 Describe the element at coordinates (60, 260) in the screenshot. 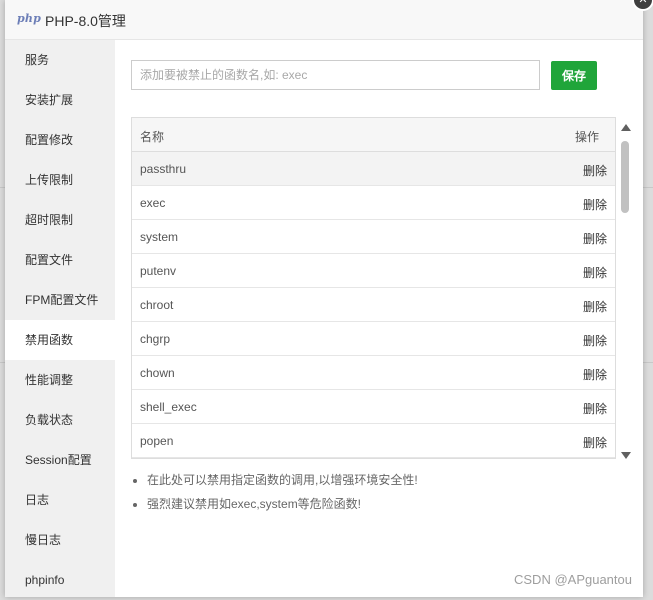

I see `sidebar-item-config-file: 配置文件` at that location.